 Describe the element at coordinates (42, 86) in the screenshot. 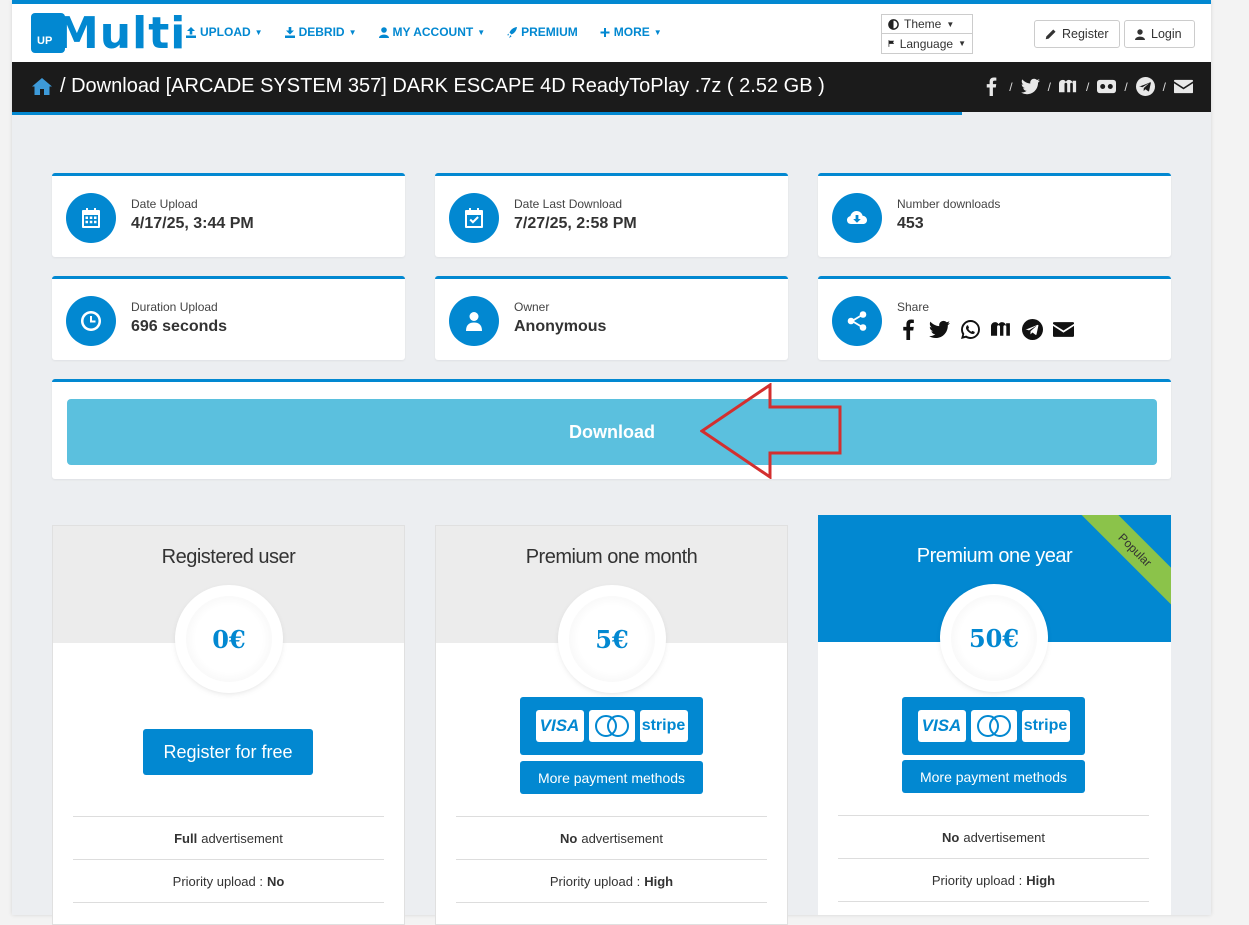

I see `home-icon` at that location.